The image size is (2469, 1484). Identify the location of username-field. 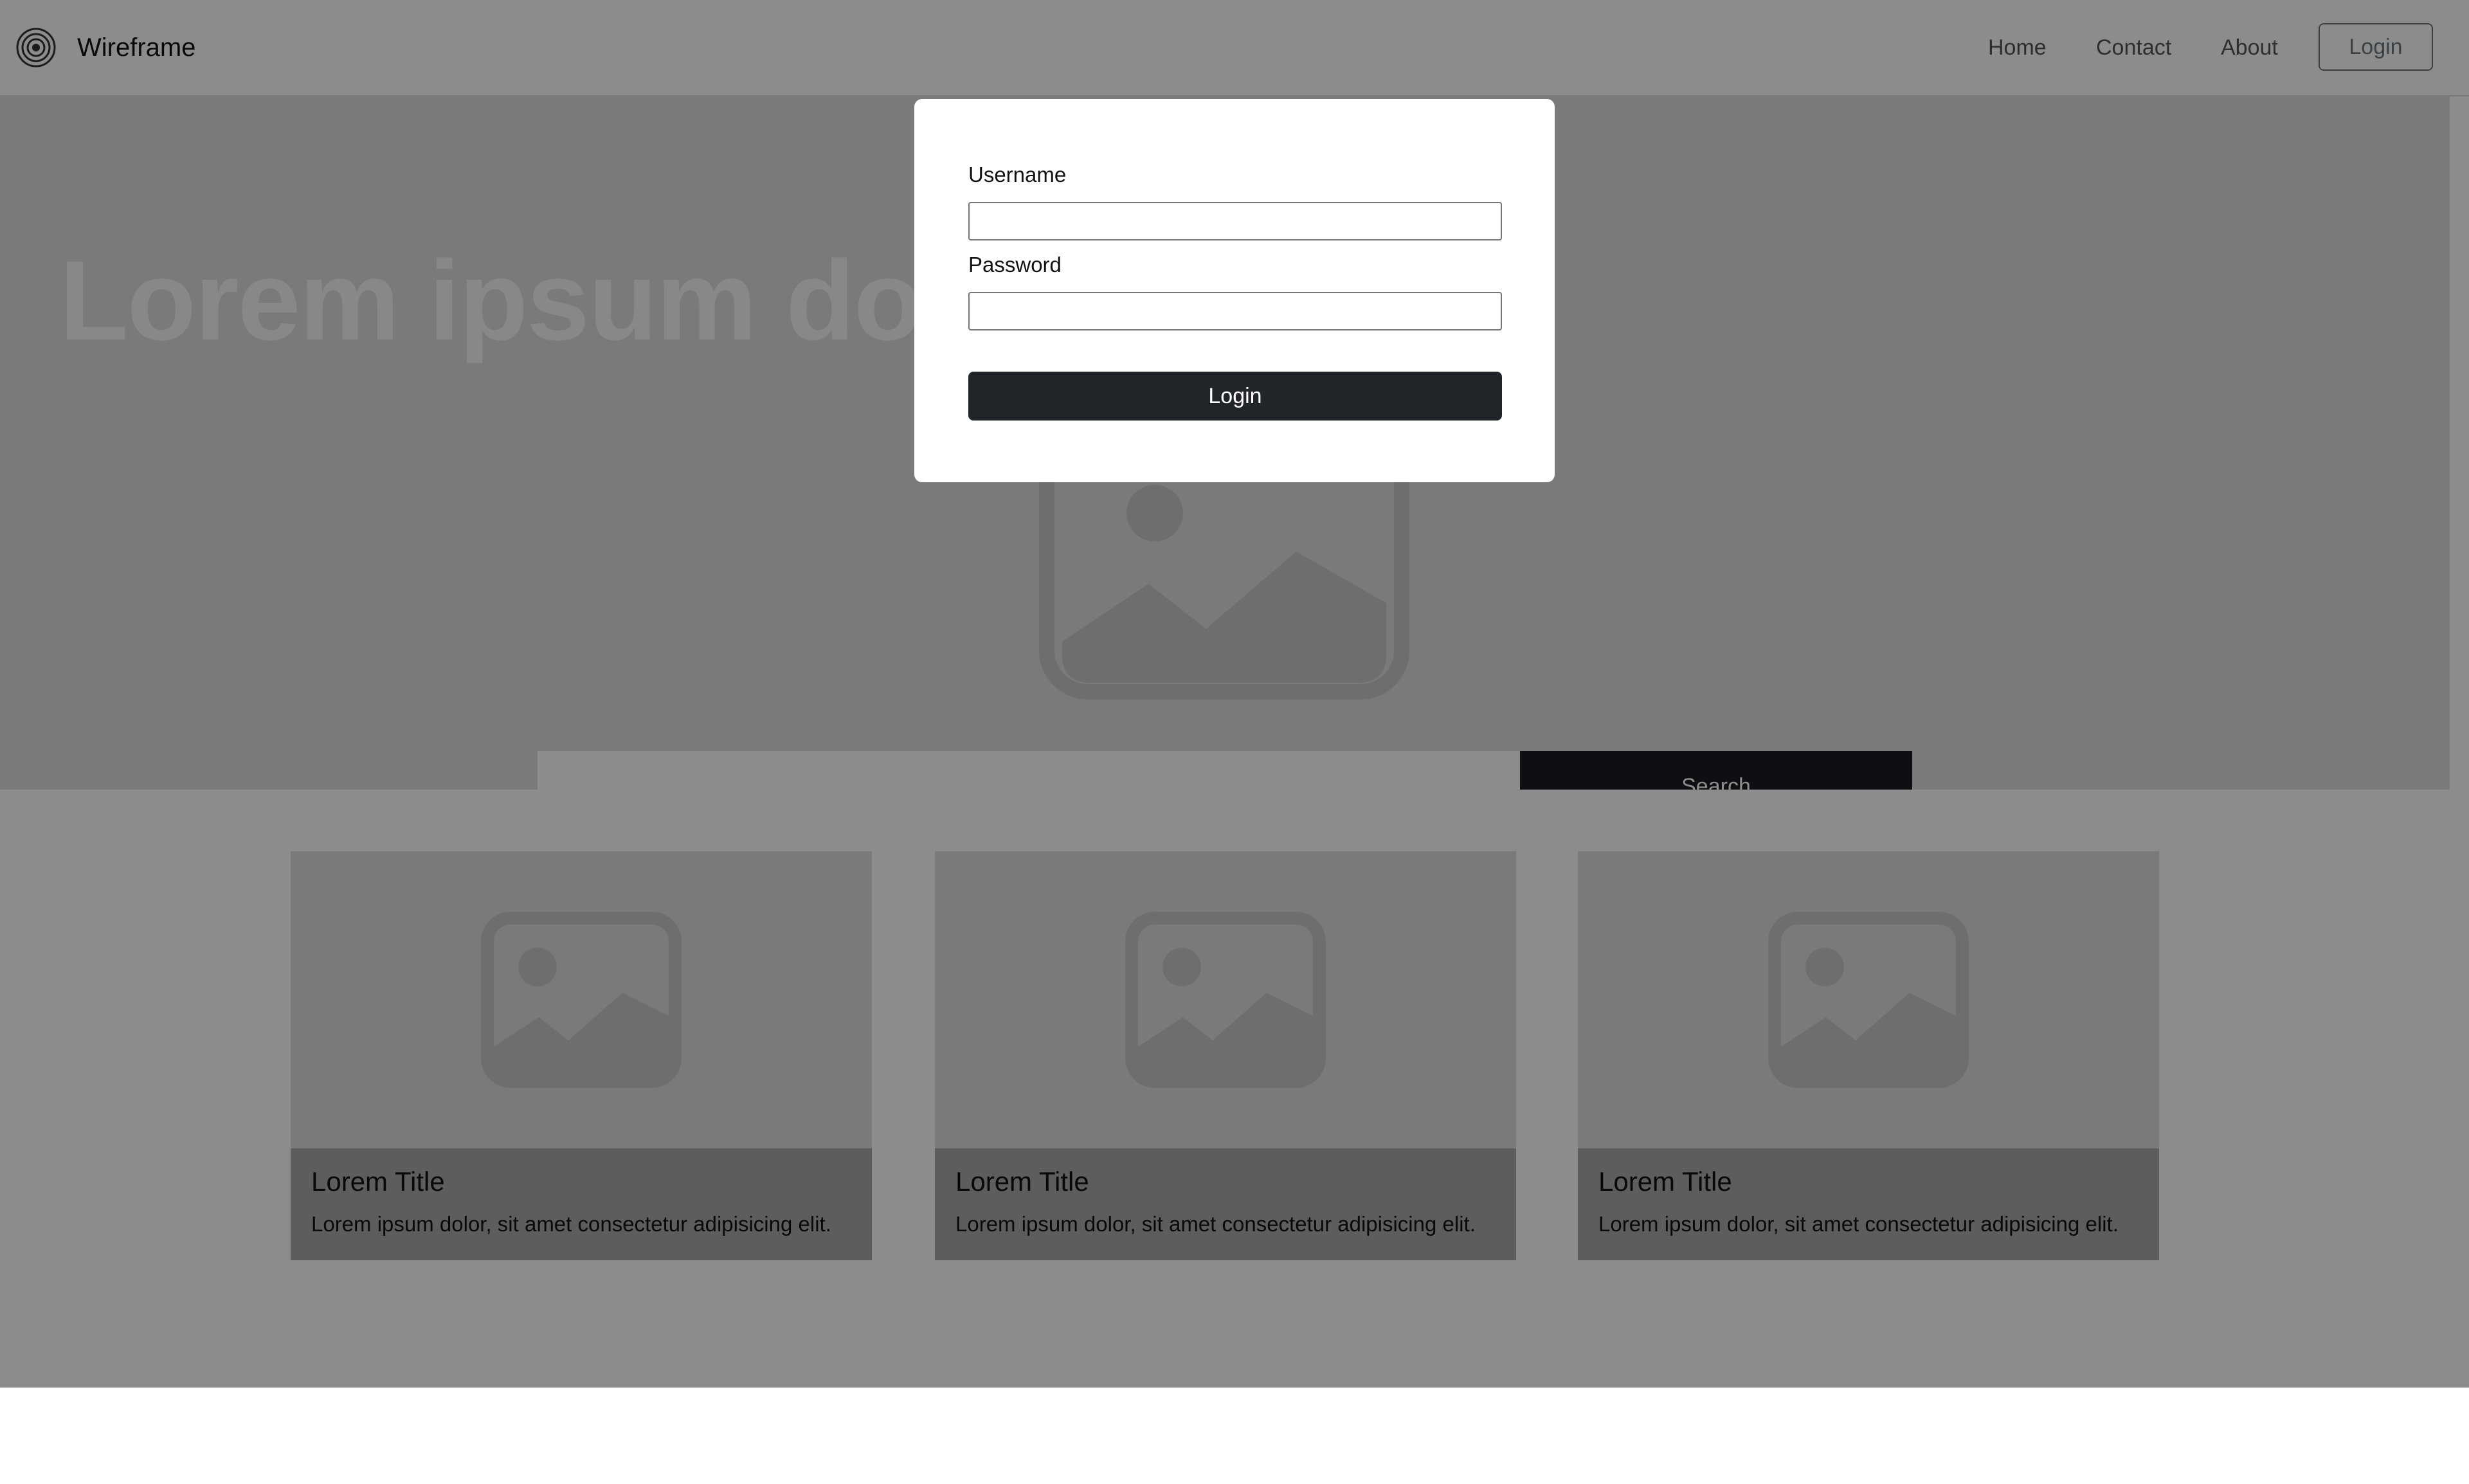
(1235, 221).